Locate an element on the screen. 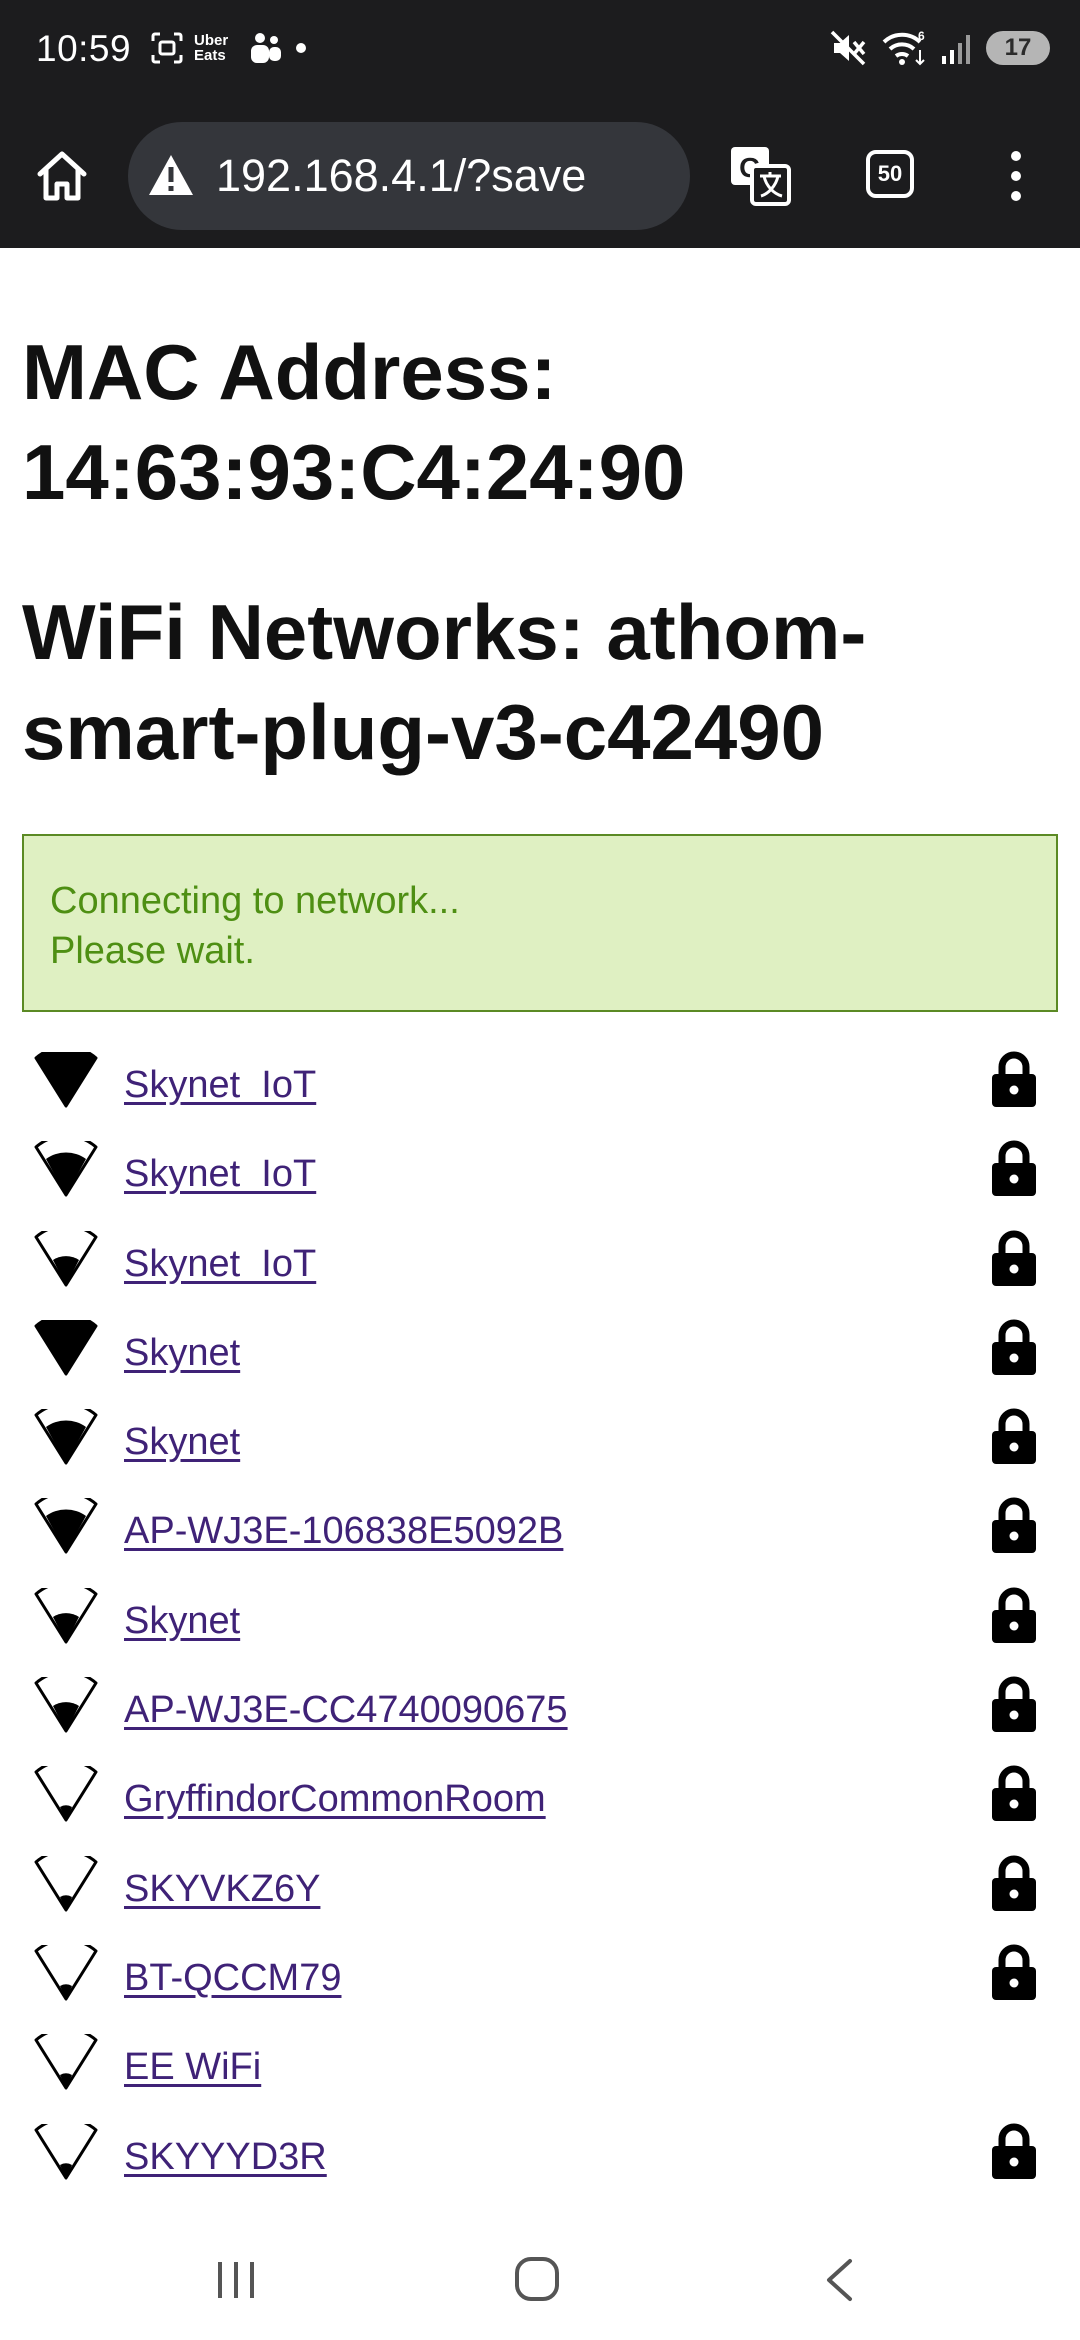 The image size is (1080, 2340). tabs-icon: 50 is located at coordinates (890, 174).